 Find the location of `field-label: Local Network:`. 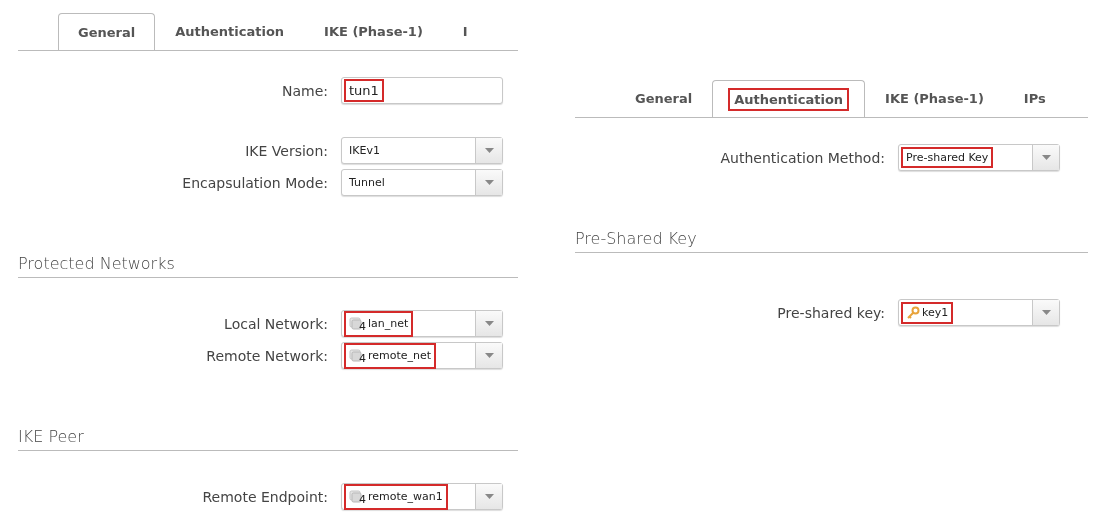

field-label: Local Network: is located at coordinates (275, 323).